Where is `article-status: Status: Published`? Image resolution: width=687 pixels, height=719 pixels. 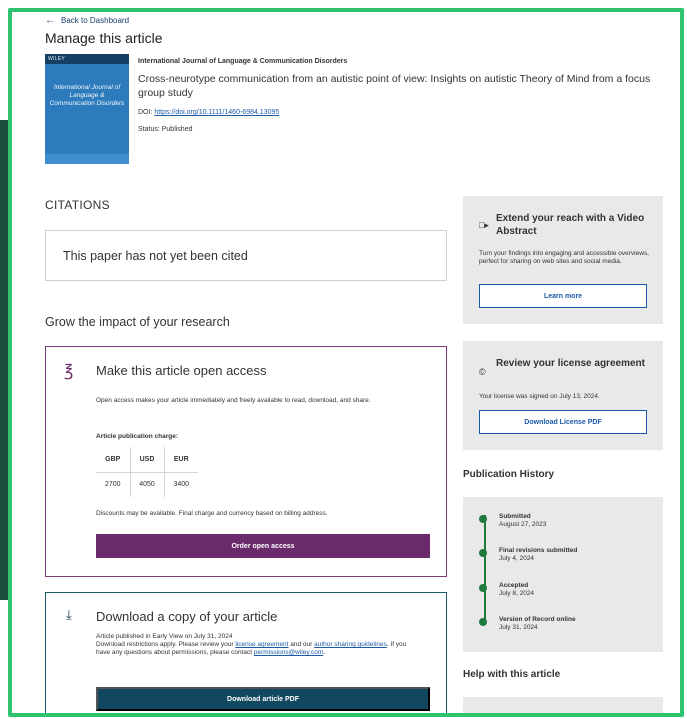 article-status: Status: Published is located at coordinates (165, 129).